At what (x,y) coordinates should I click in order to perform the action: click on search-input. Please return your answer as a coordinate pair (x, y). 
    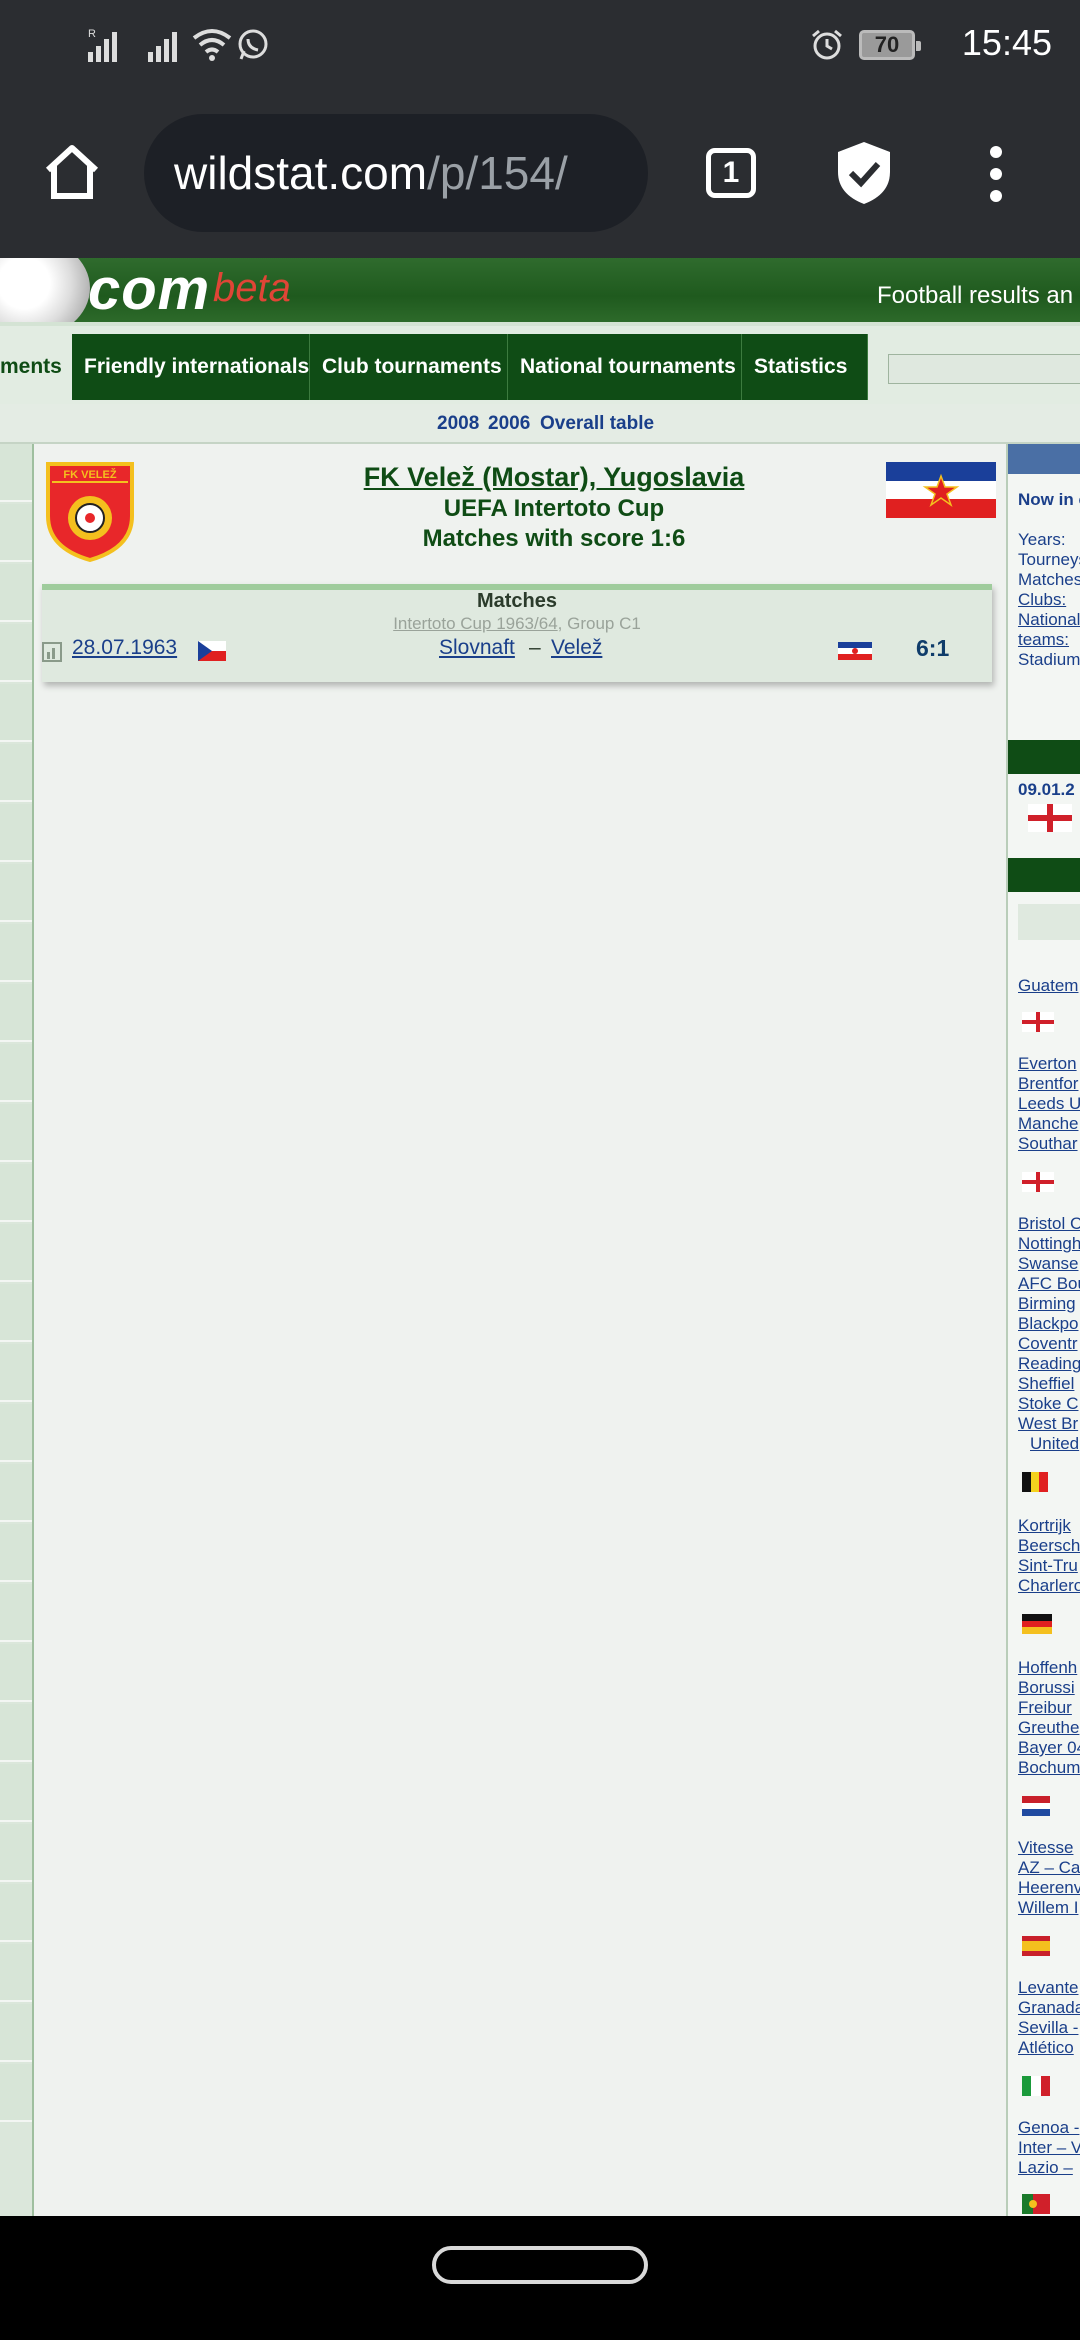
    Looking at the image, I should click on (984, 369).